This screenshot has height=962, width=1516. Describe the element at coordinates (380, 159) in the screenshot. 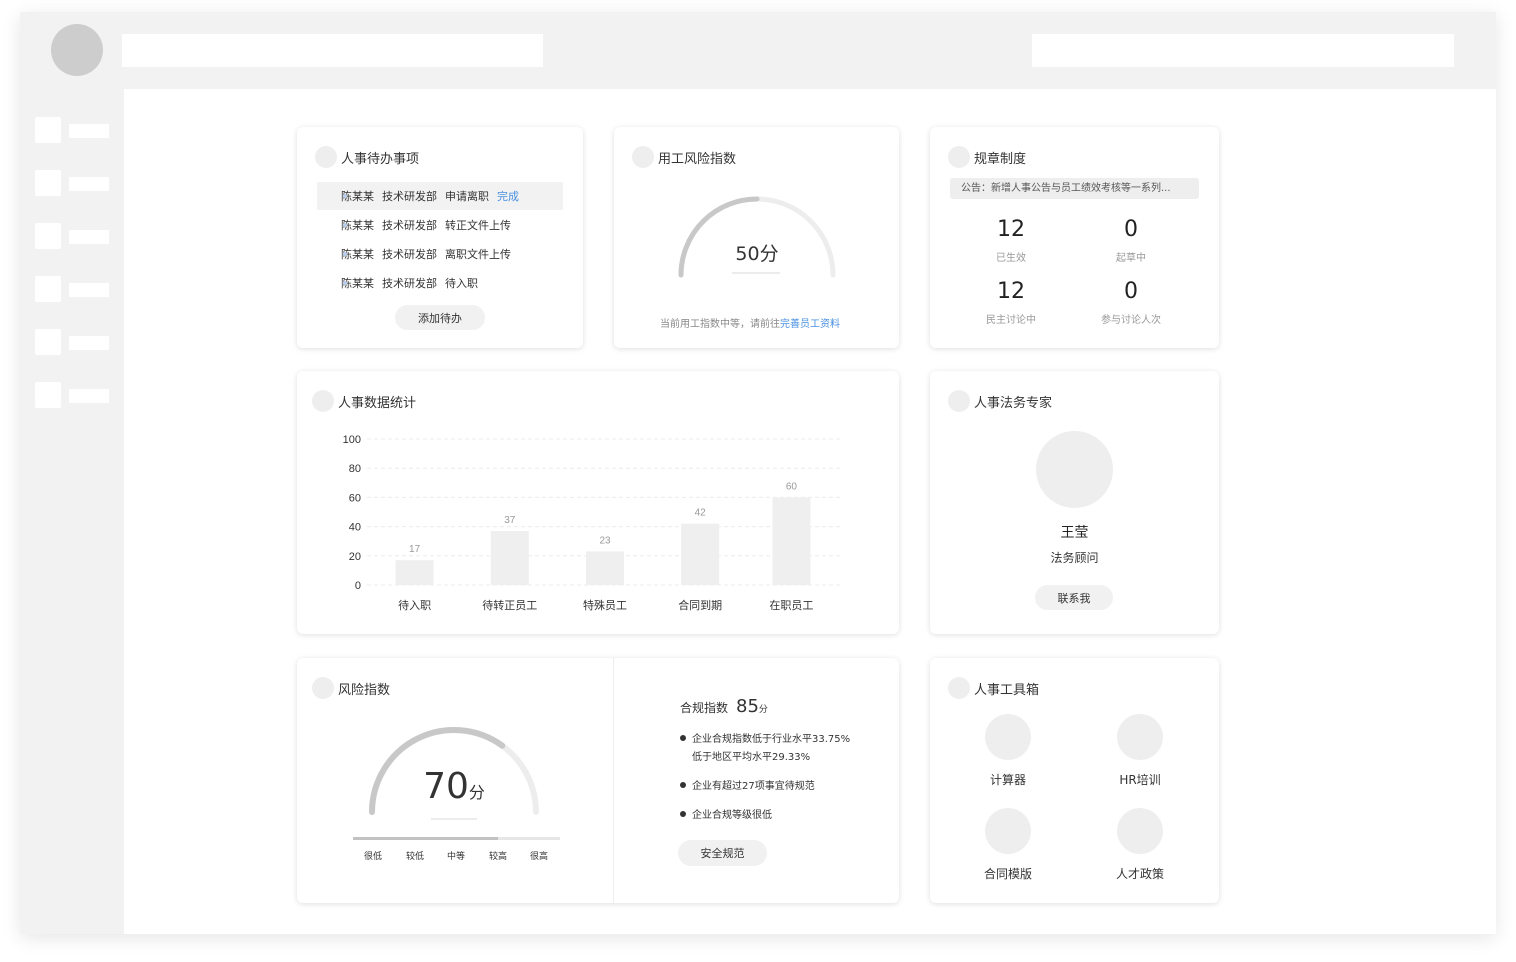

I see `card-title: 人事待办事项` at that location.